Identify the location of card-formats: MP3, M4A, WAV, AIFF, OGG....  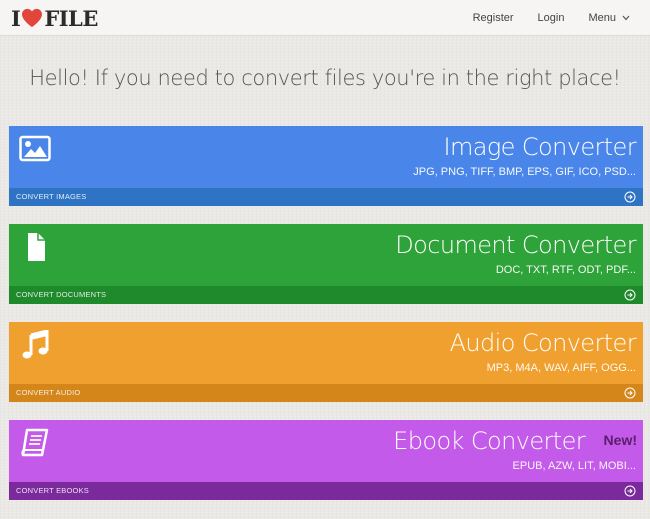
(561, 368).